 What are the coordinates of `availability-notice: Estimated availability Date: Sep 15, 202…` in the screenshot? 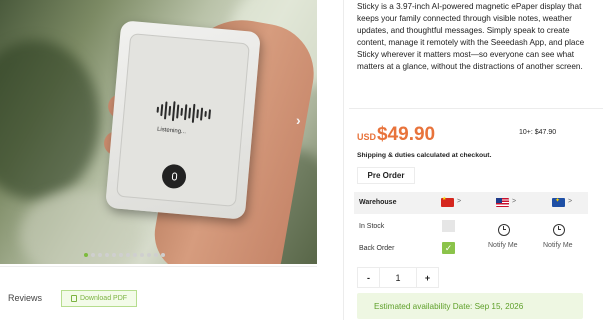 It's located at (470, 306).